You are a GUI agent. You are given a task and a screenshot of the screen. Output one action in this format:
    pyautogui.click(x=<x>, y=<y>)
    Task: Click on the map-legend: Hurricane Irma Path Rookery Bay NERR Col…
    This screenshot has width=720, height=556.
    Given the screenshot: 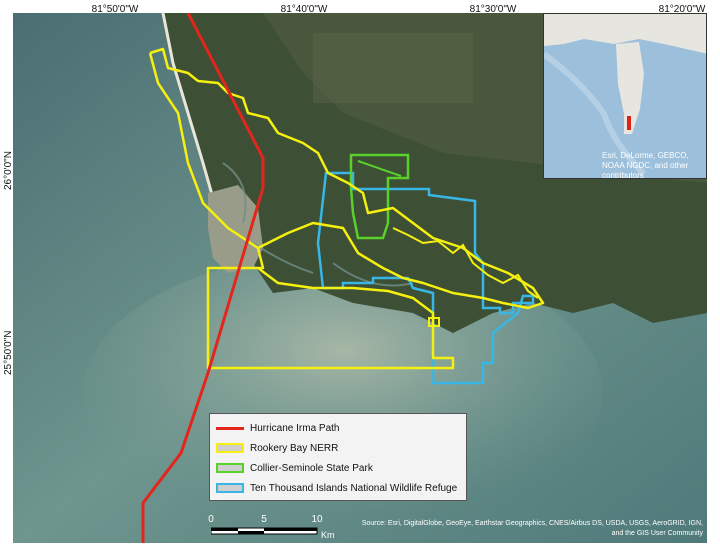 What is the action you would take?
    pyautogui.click(x=338, y=457)
    